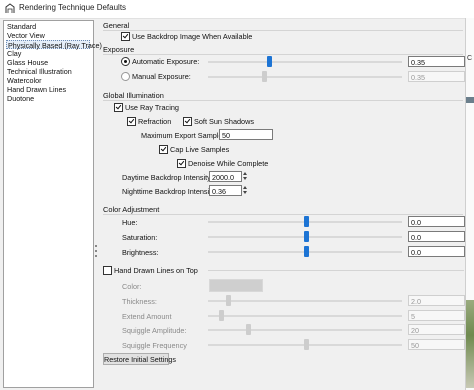 The image size is (474, 390). Describe the element at coordinates (306, 251) in the screenshot. I see `brightness-thumb` at that location.